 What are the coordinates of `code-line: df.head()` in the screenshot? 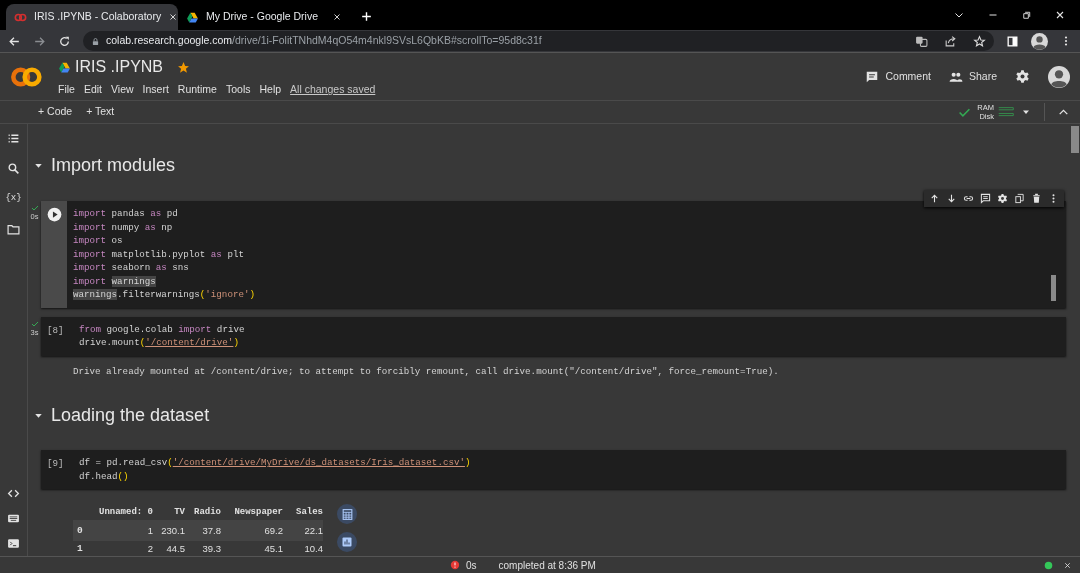 It's located at (104, 476).